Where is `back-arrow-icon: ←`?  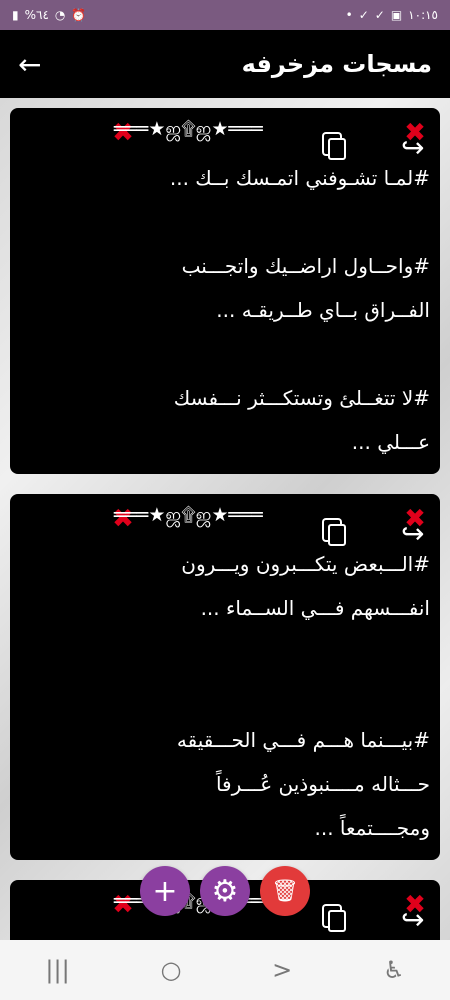
back-arrow-icon: ← is located at coordinates (29, 64).